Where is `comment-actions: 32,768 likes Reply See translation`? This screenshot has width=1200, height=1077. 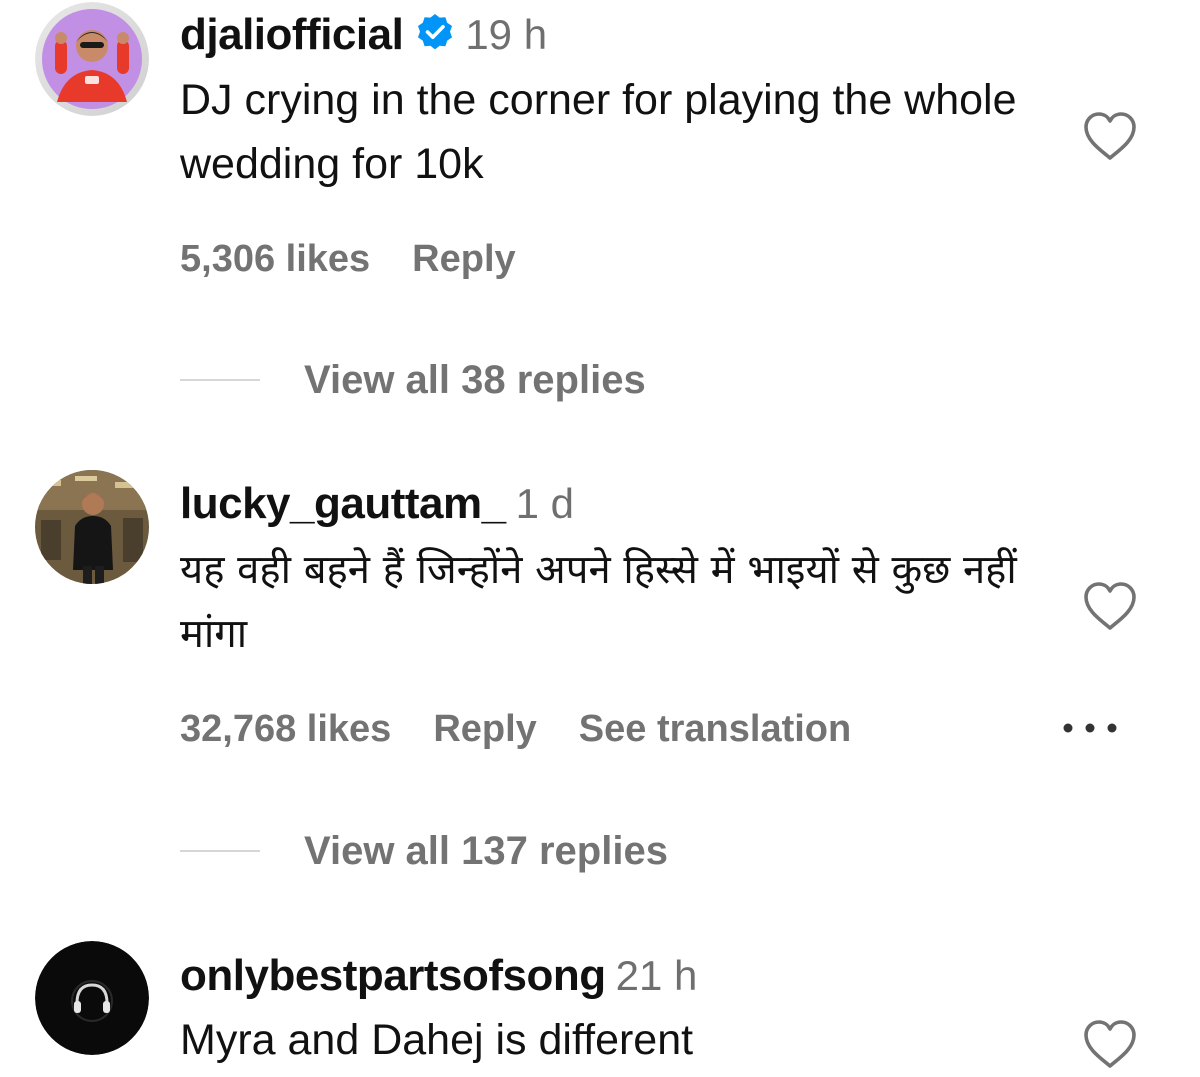
comment-actions: 32,768 likes Reply See translation is located at coordinates (536, 729).